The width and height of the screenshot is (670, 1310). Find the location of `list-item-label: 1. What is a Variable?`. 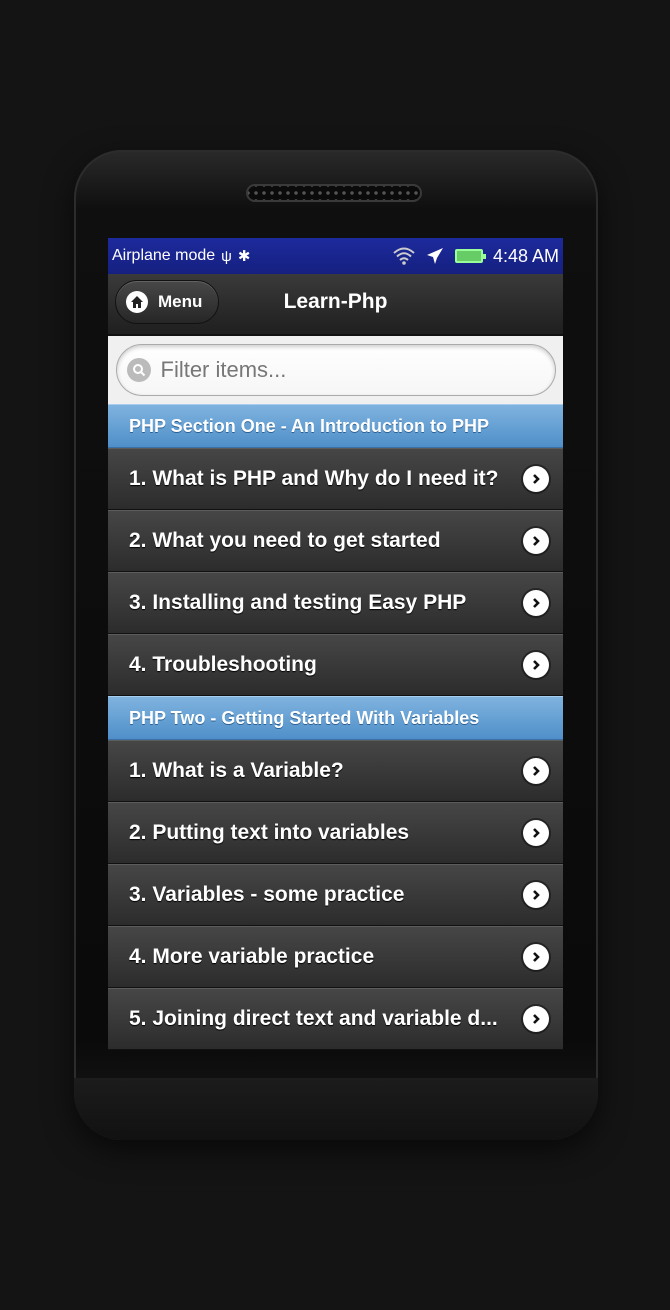

list-item-label: 1. What is a Variable? is located at coordinates (236, 770).